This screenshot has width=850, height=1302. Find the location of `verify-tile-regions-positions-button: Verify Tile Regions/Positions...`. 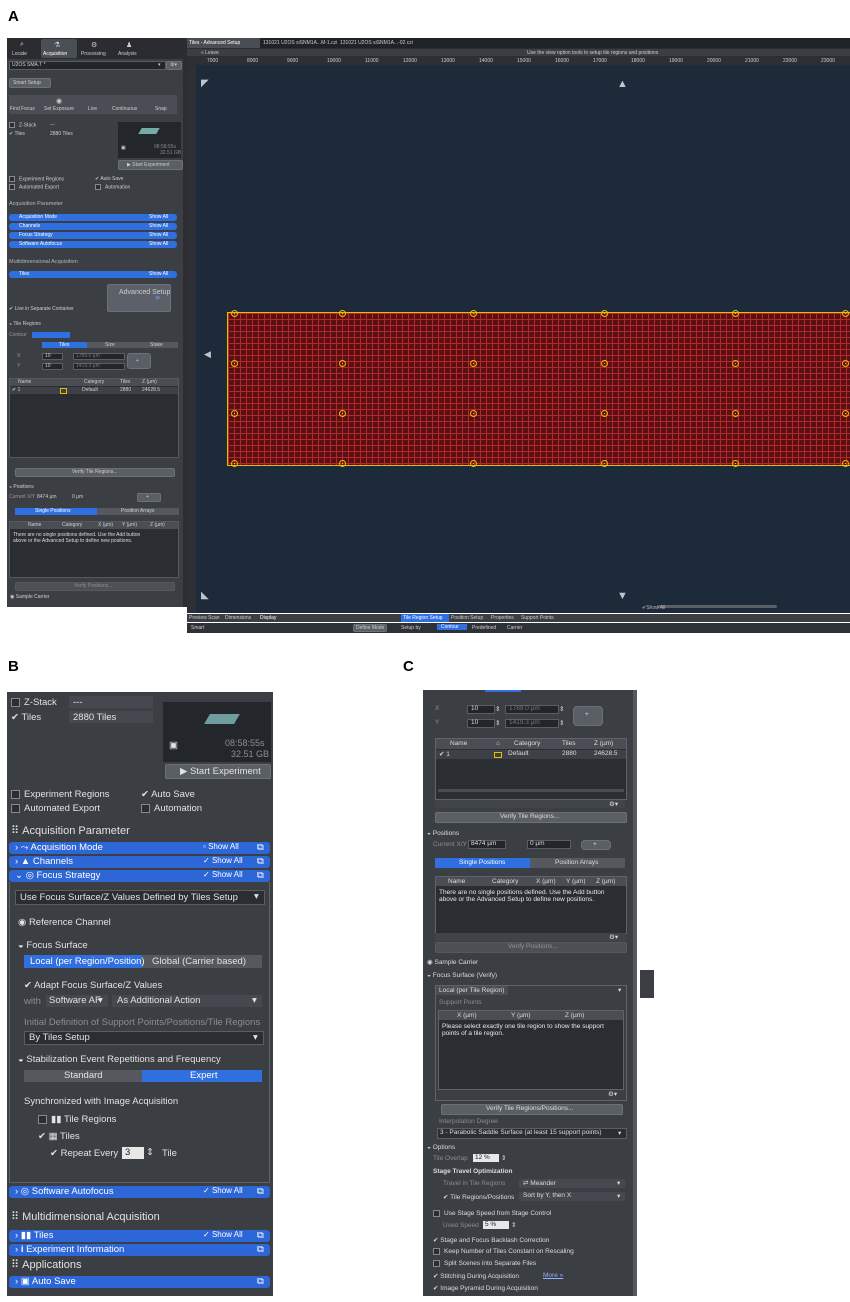

verify-tile-regions-positions-button: Verify Tile Regions/Positions... is located at coordinates (532, 1109).